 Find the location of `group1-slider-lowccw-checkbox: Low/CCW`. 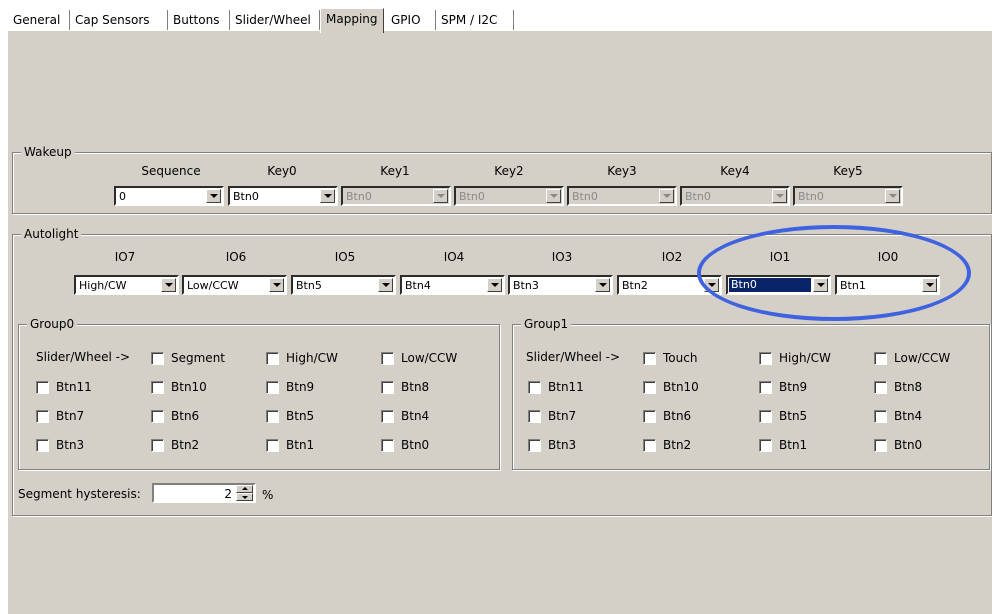

group1-slider-lowccw-checkbox: Low/CCW is located at coordinates (912, 358).